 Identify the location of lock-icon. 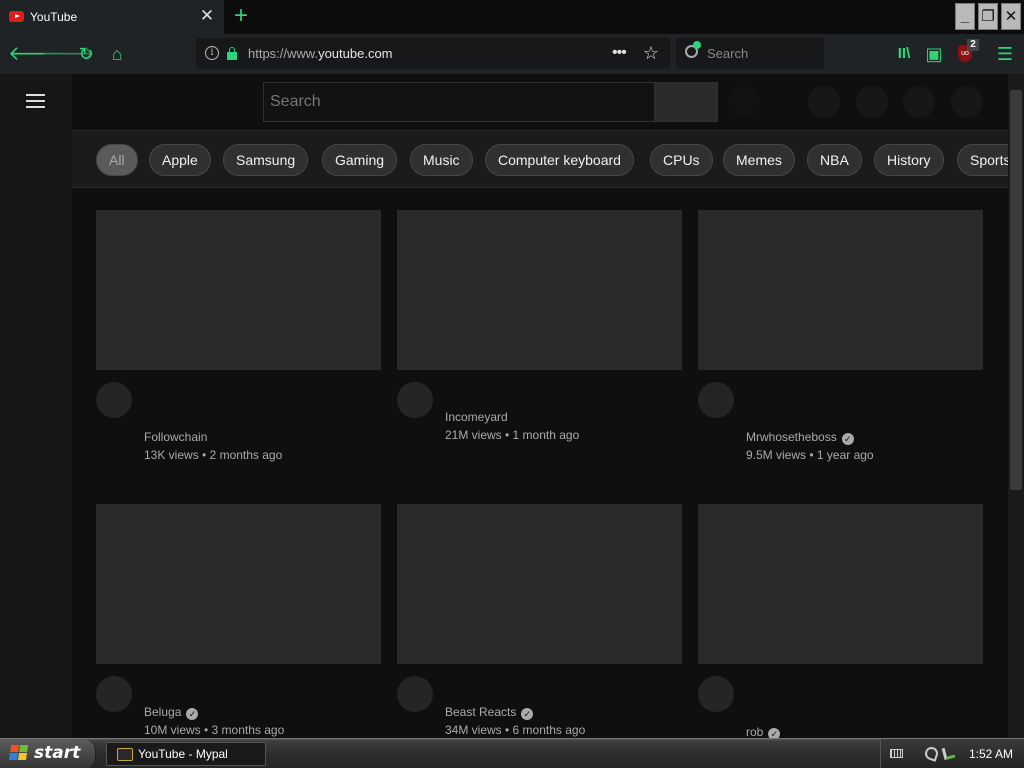
(232, 53).